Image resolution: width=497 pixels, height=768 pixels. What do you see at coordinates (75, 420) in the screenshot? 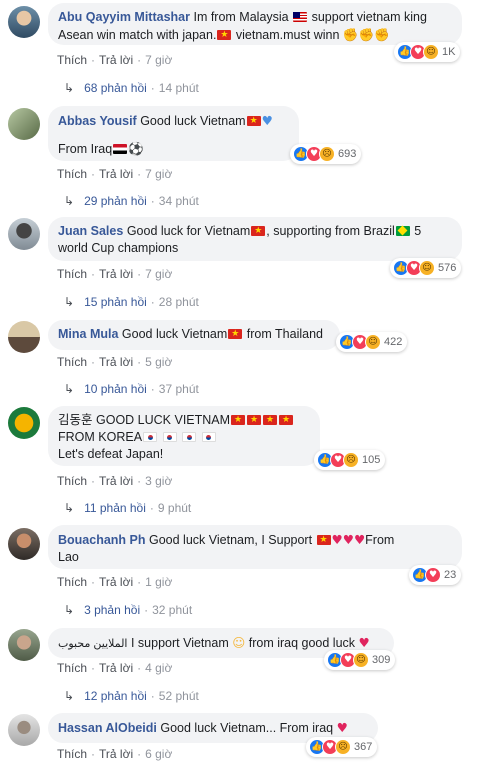
I see `comment-author: 김동훈` at bounding box center [75, 420].